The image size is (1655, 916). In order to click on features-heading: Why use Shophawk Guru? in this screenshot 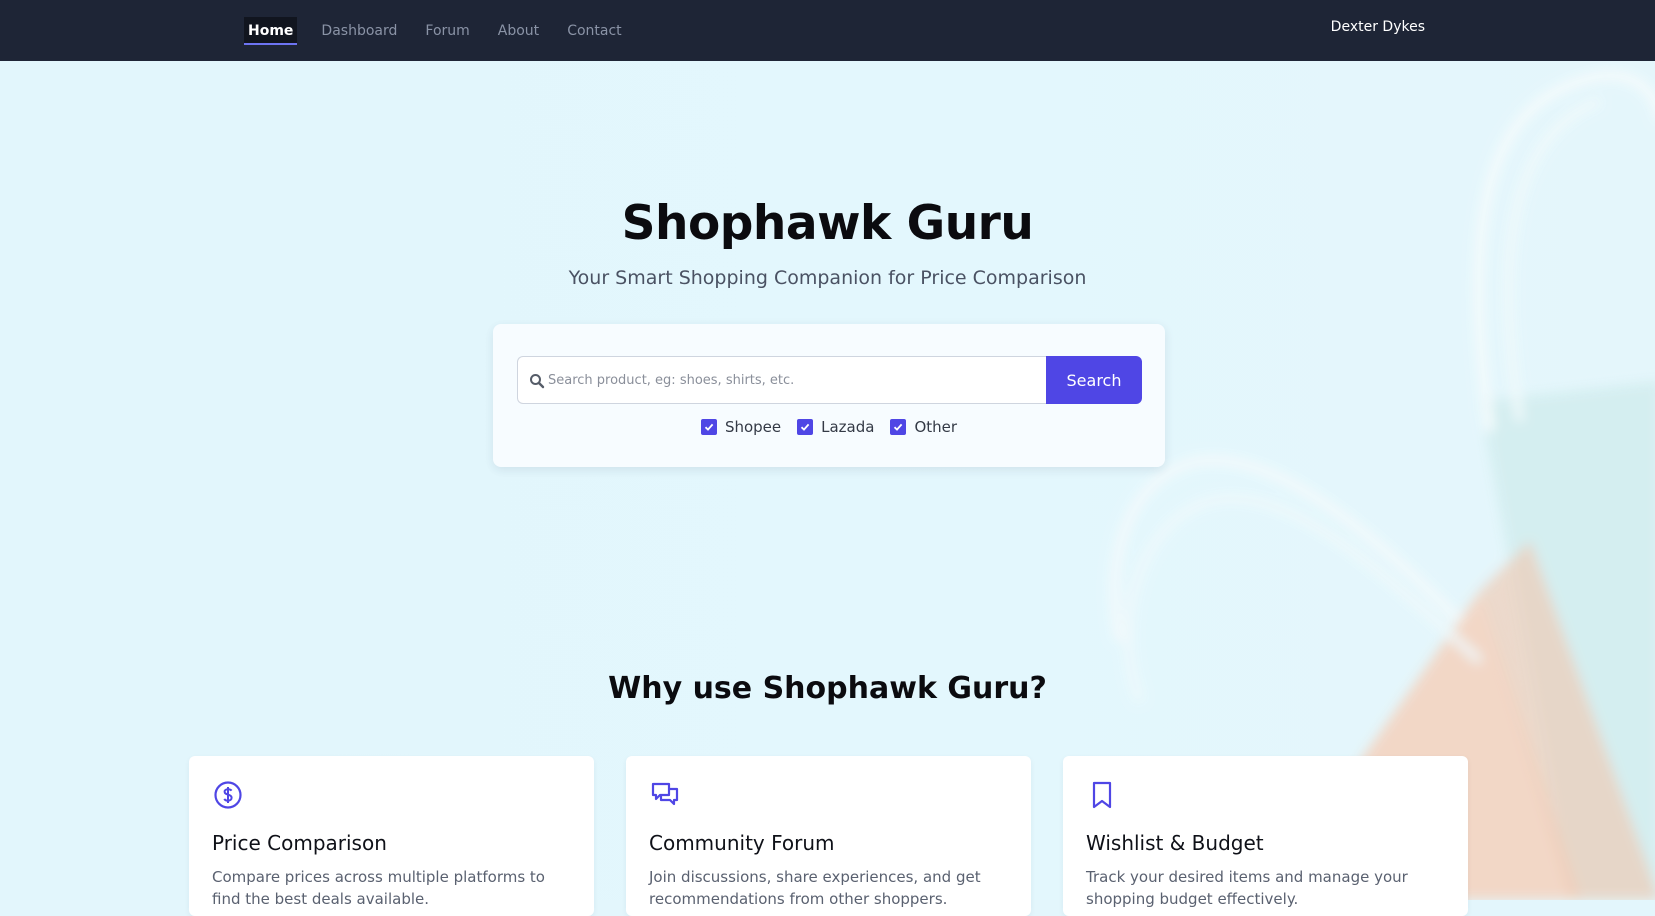, I will do `click(827, 688)`.